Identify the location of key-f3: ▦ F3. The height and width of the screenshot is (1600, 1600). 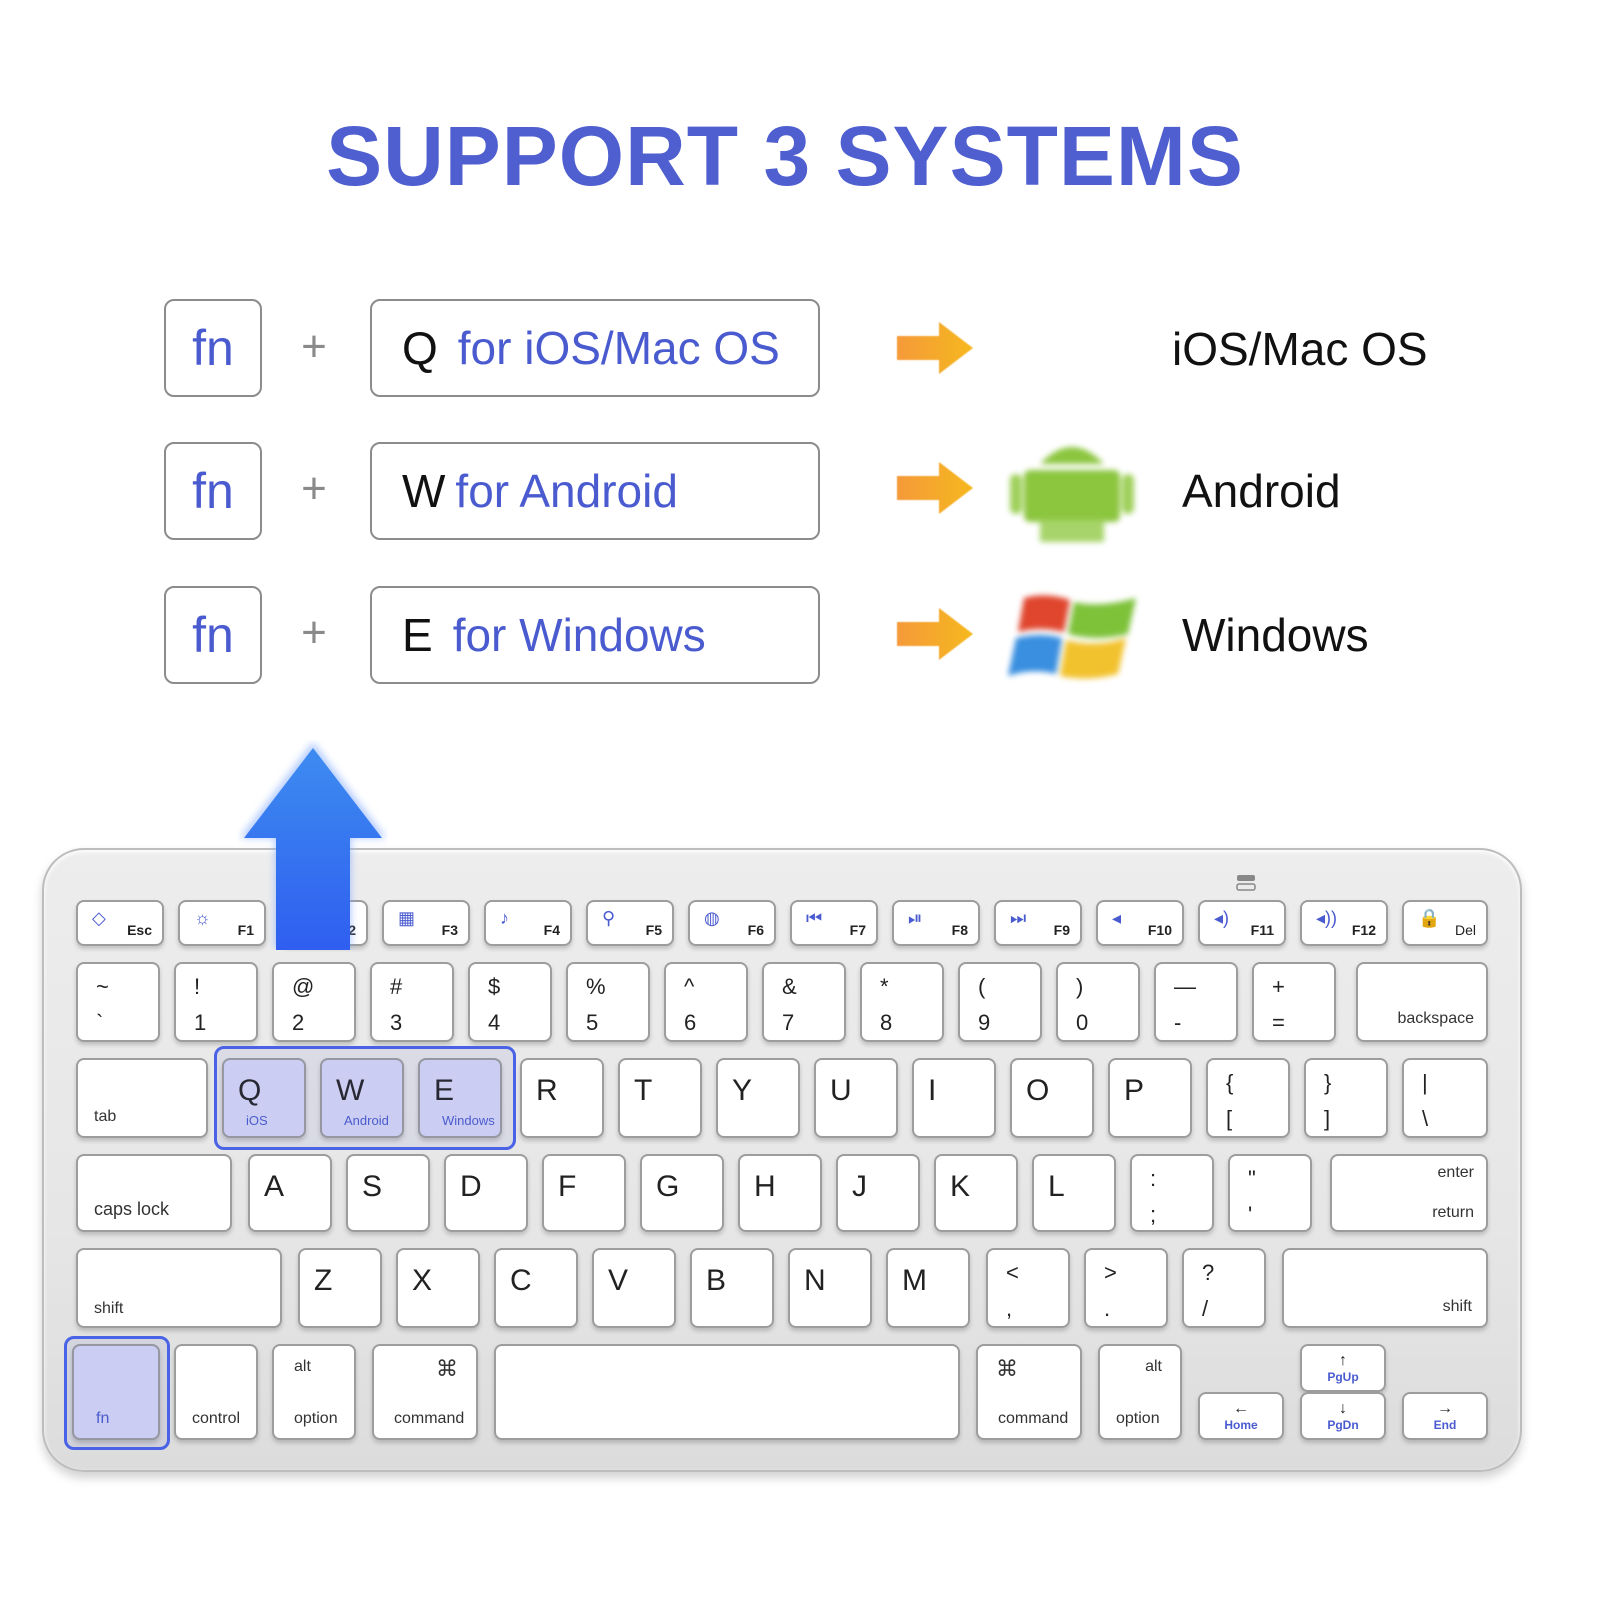
(426, 923).